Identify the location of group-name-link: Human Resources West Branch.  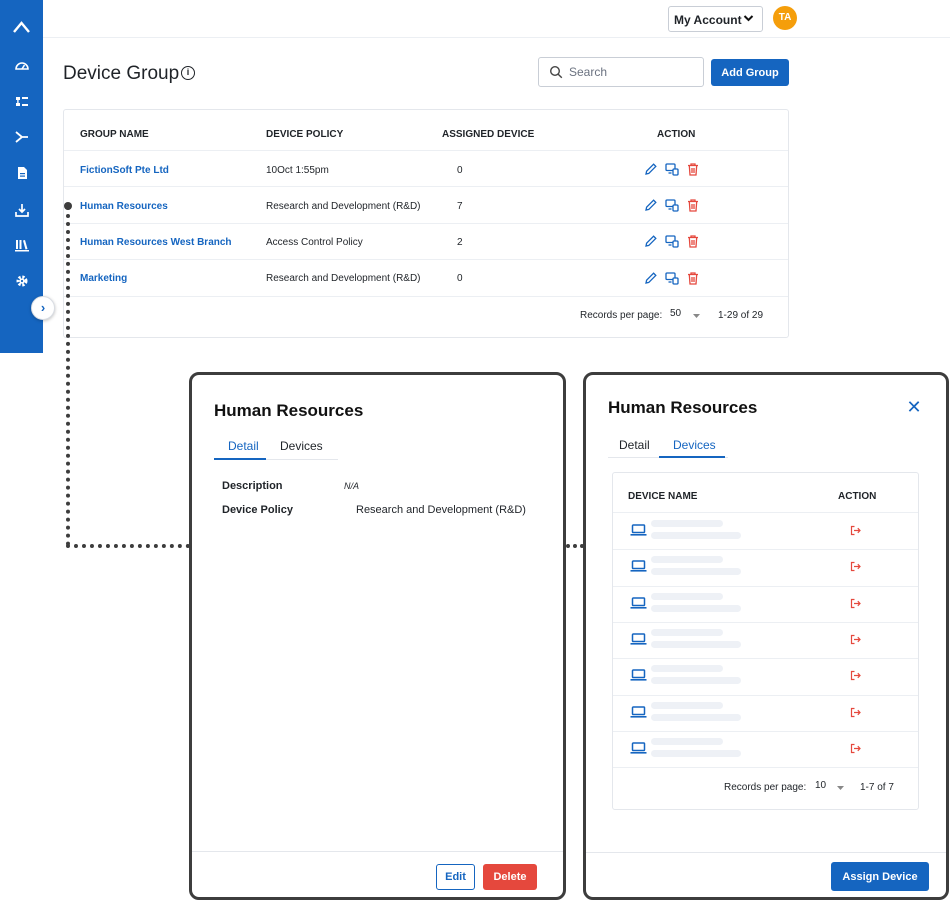
(156, 242).